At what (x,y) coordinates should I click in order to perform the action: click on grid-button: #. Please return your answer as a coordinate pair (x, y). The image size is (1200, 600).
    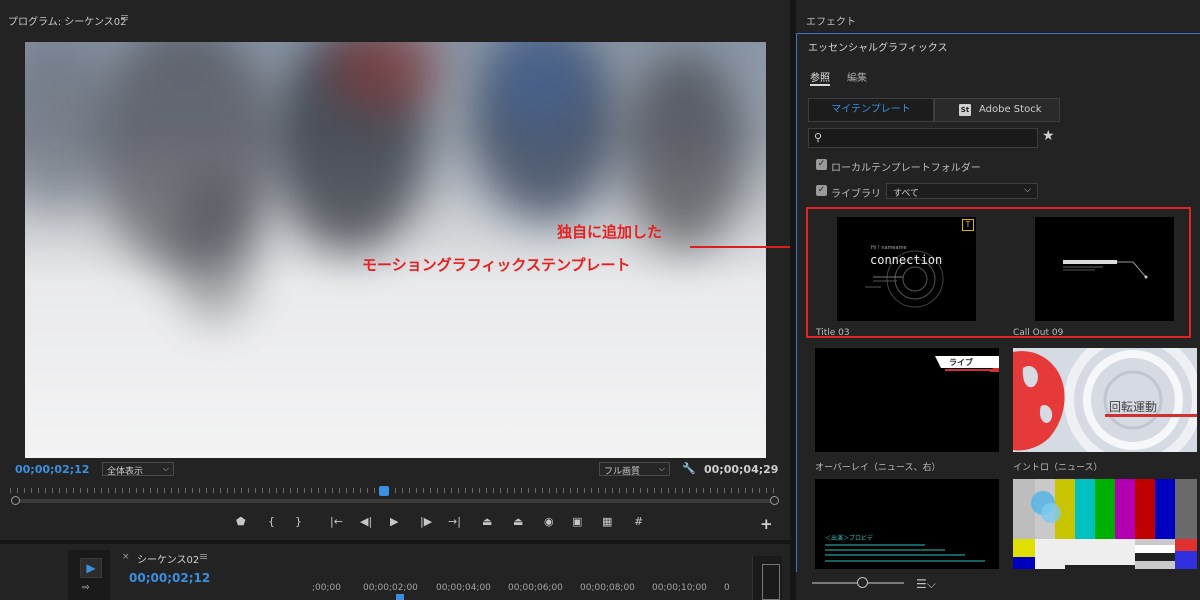
    Looking at the image, I should click on (638, 521).